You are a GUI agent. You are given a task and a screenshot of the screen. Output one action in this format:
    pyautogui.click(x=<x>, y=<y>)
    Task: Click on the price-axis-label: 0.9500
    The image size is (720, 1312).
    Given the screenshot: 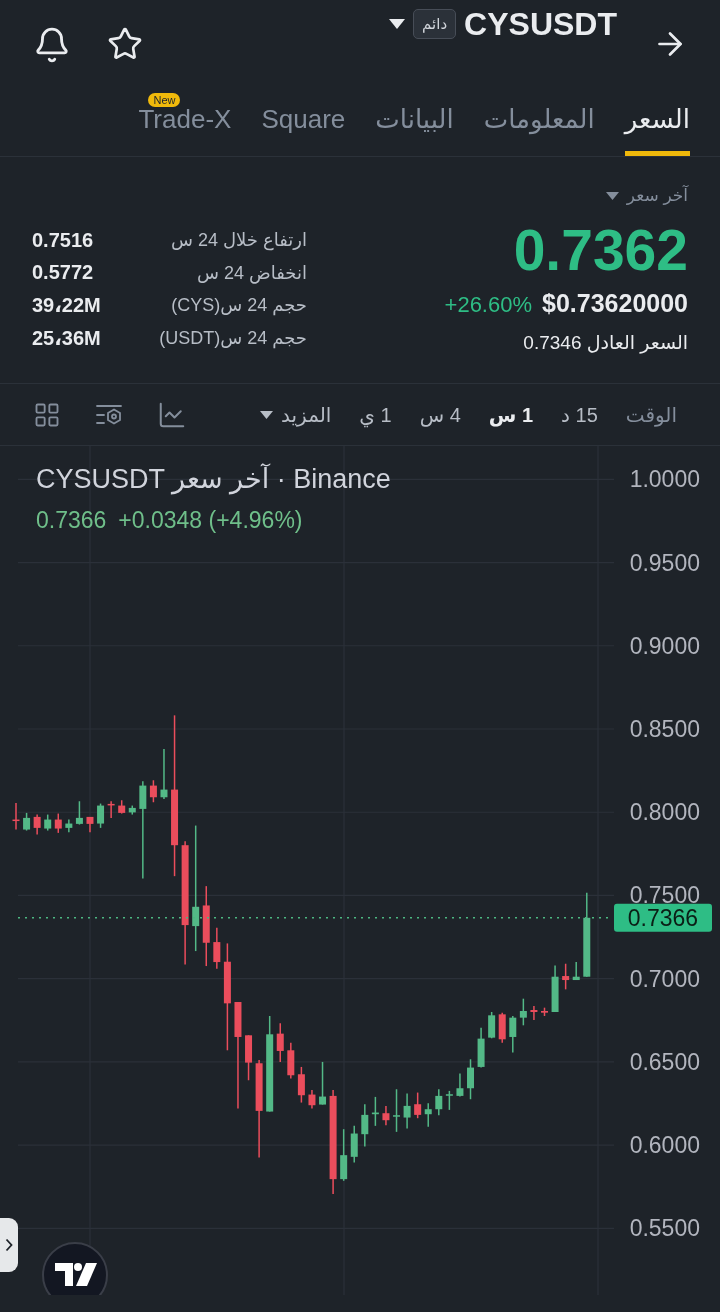 What is the action you would take?
    pyautogui.click(x=664, y=562)
    